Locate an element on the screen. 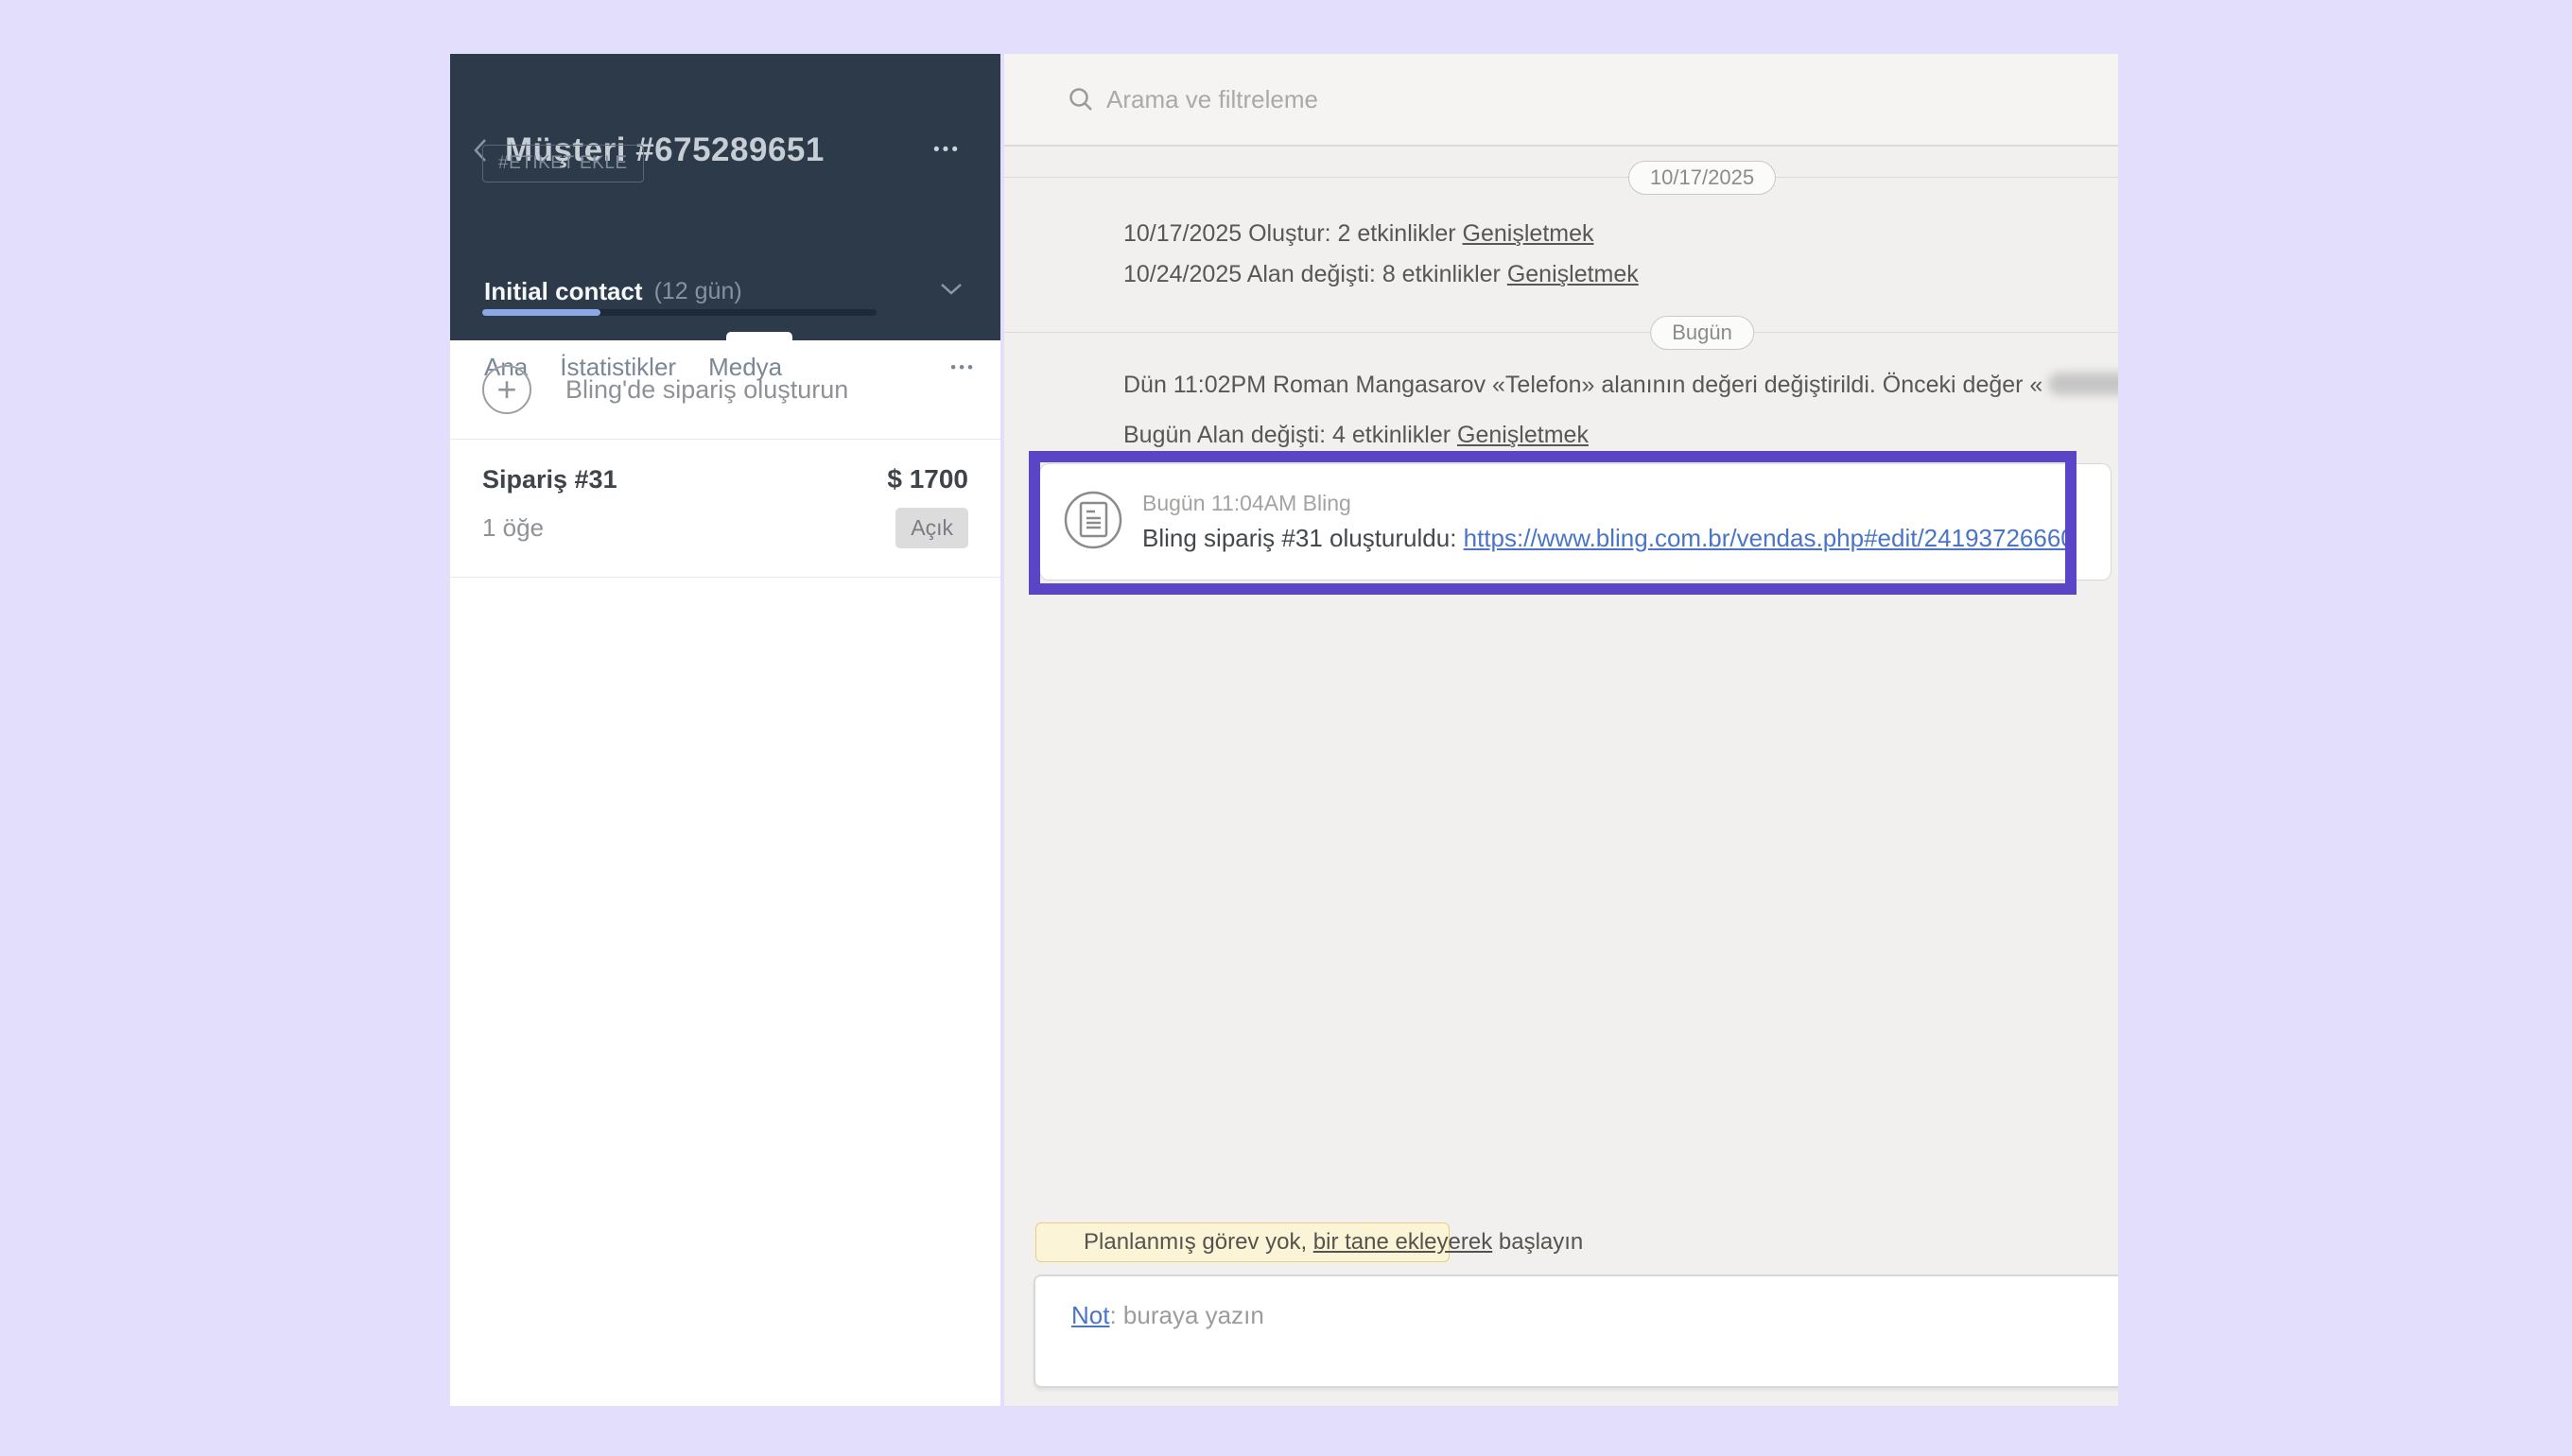  stage-progress-fill is located at coordinates (541, 312).